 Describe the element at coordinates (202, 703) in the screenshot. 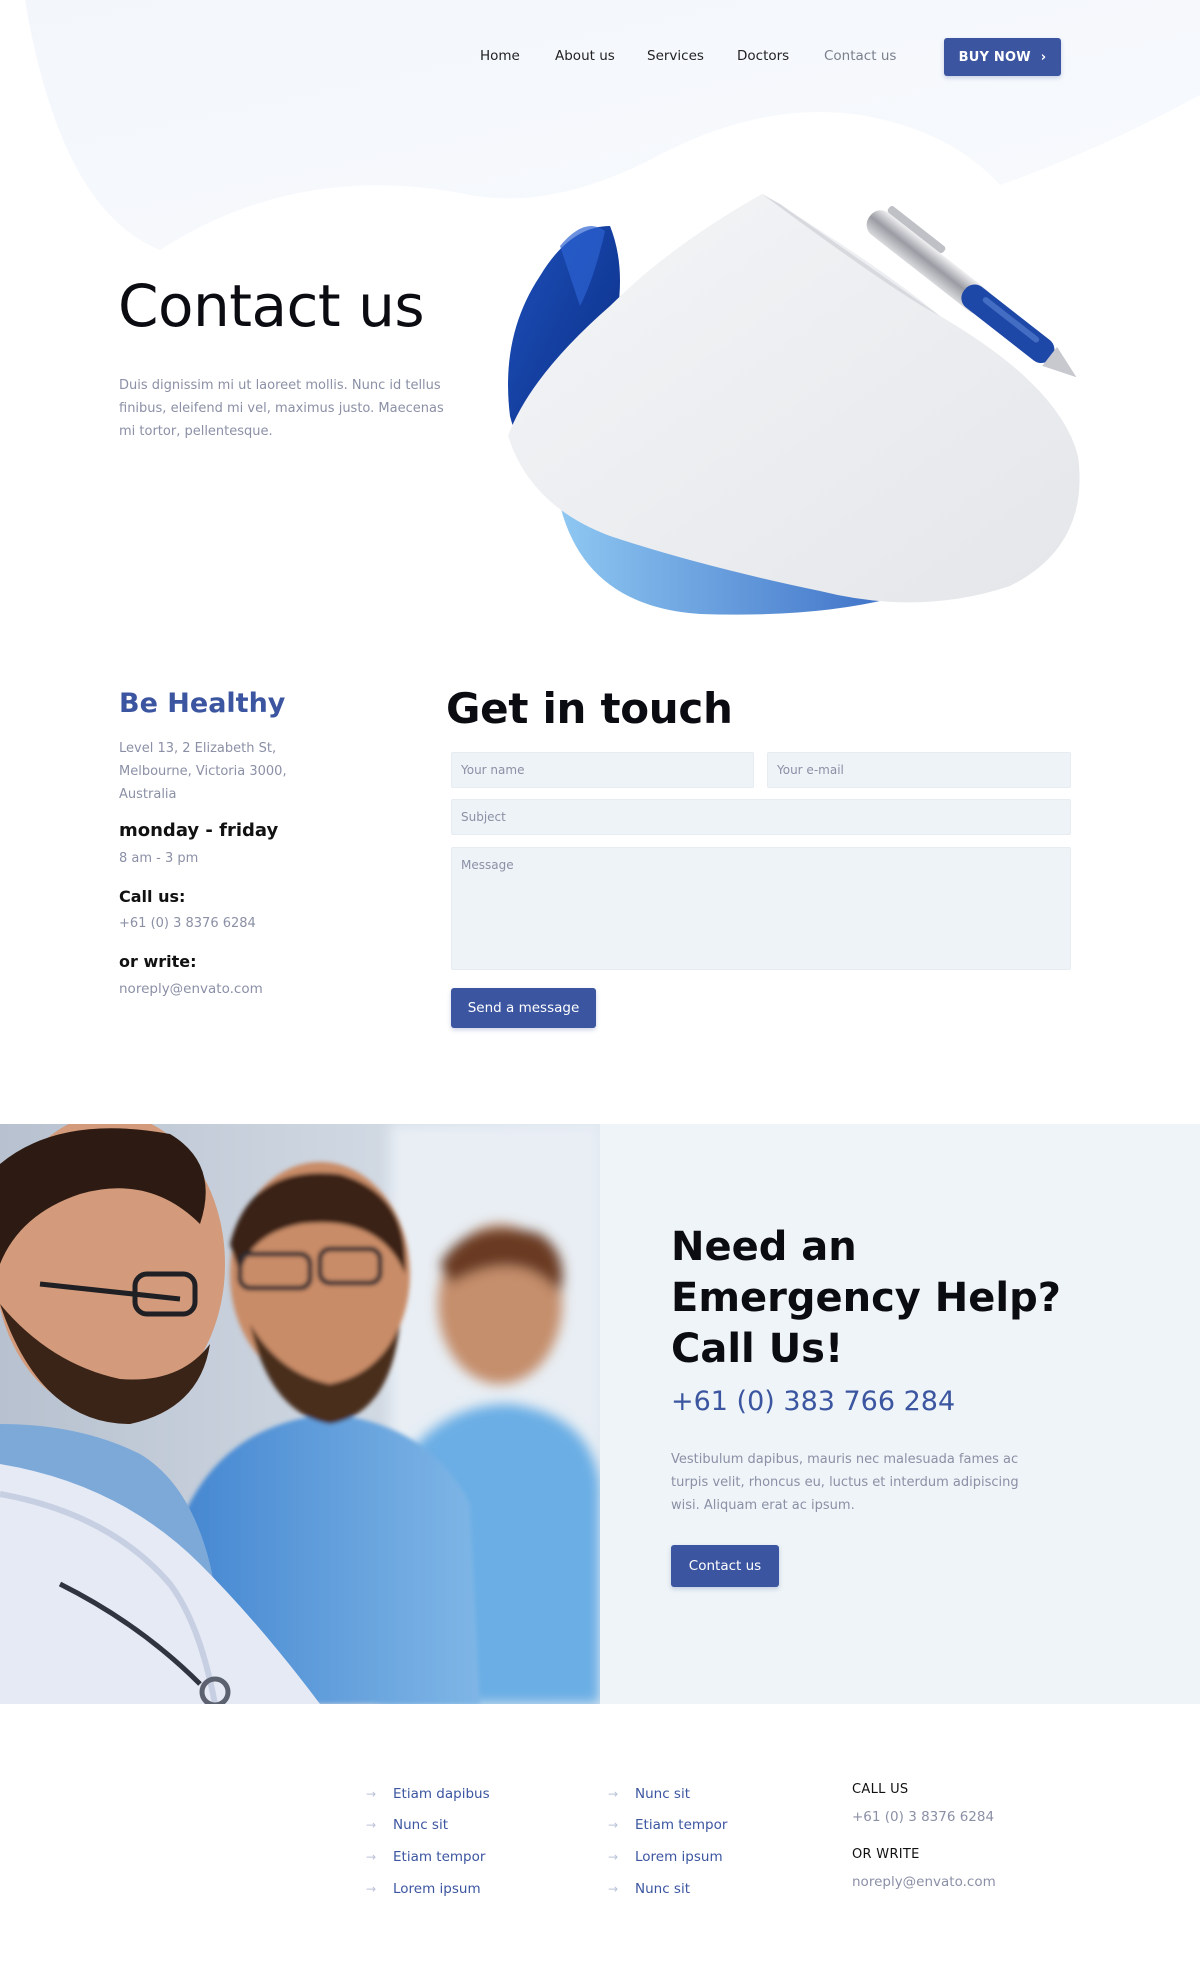

I see `info-title: Be Healthy` at that location.